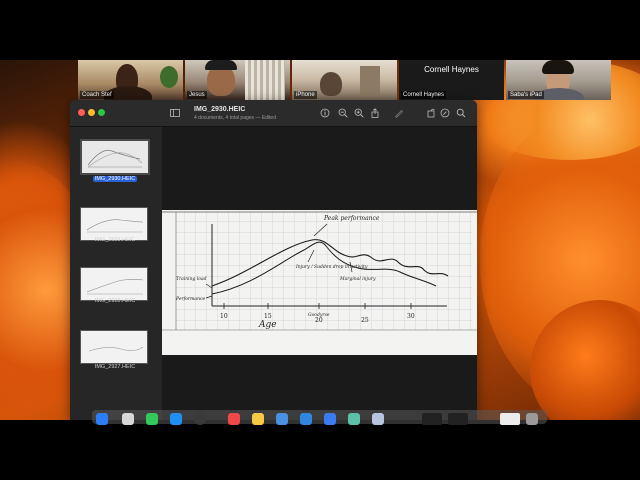 This screenshot has width=640, height=480. I want to click on search-icon, so click(461, 113).